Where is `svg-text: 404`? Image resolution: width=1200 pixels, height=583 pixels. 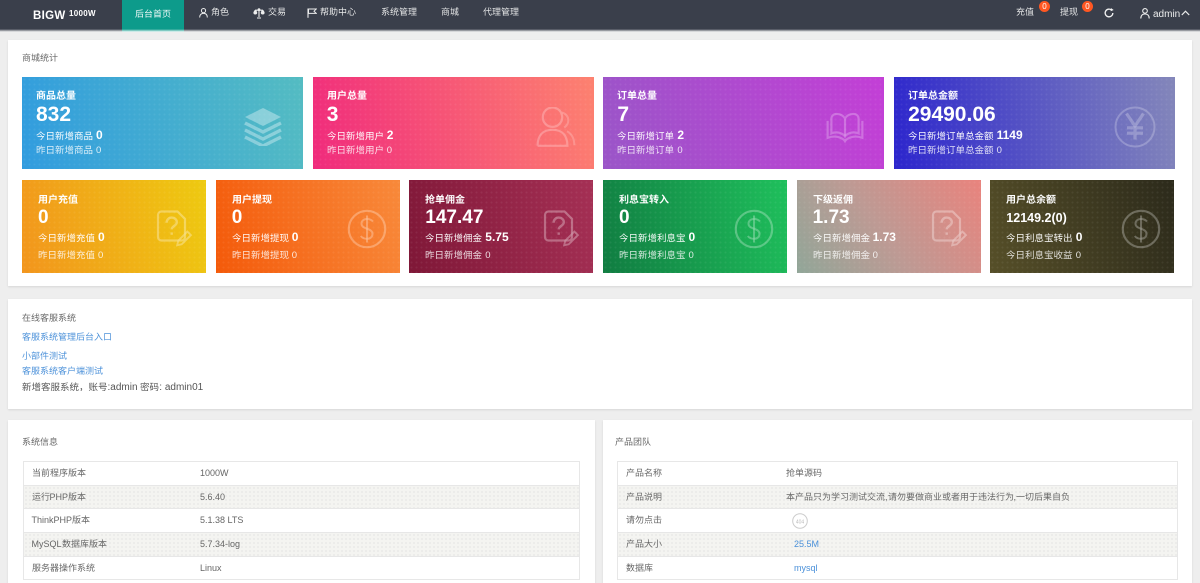 svg-text: 404 is located at coordinates (800, 523).